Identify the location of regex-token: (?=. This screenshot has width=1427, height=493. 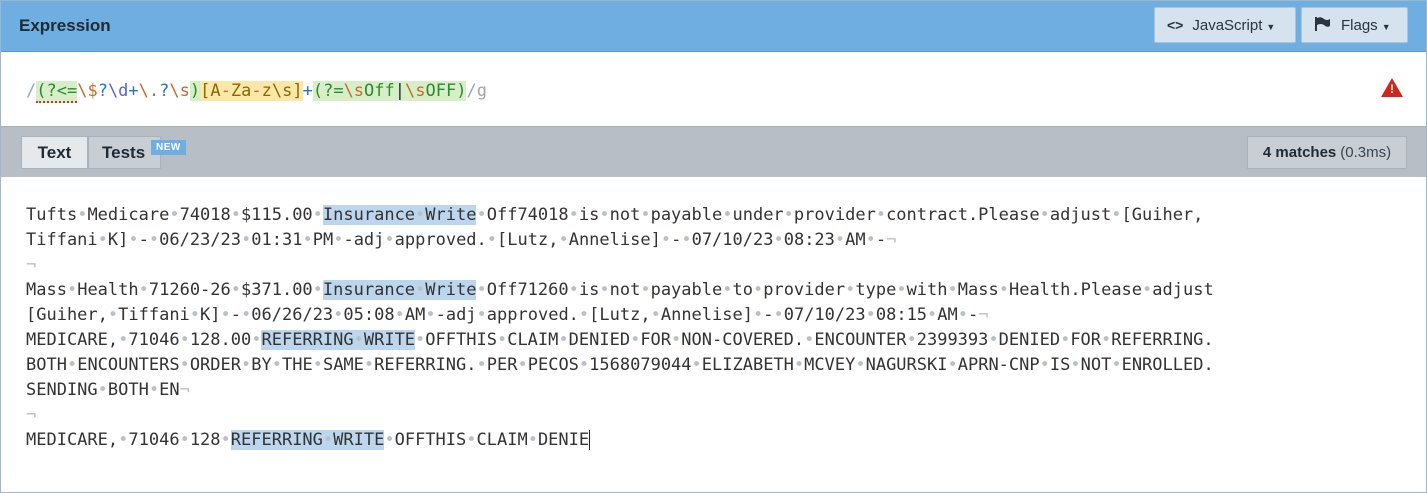
(328, 91).